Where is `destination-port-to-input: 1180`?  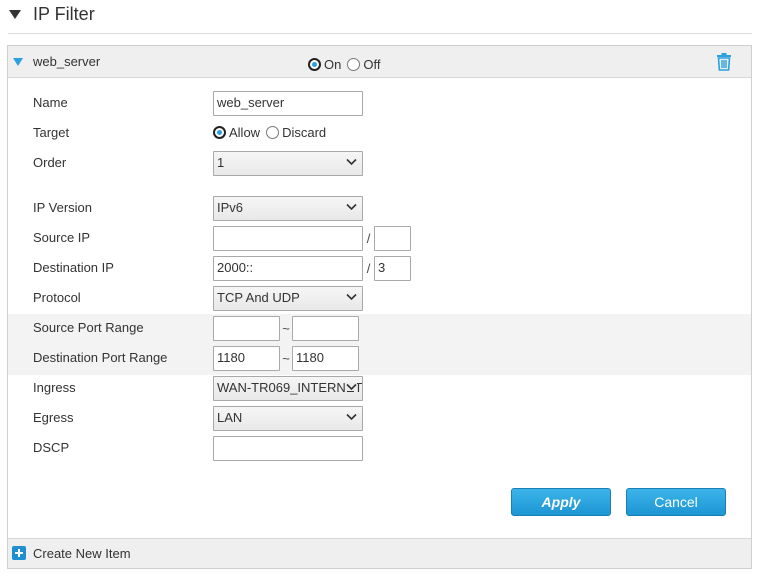
destination-port-to-input: 1180 is located at coordinates (325, 358).